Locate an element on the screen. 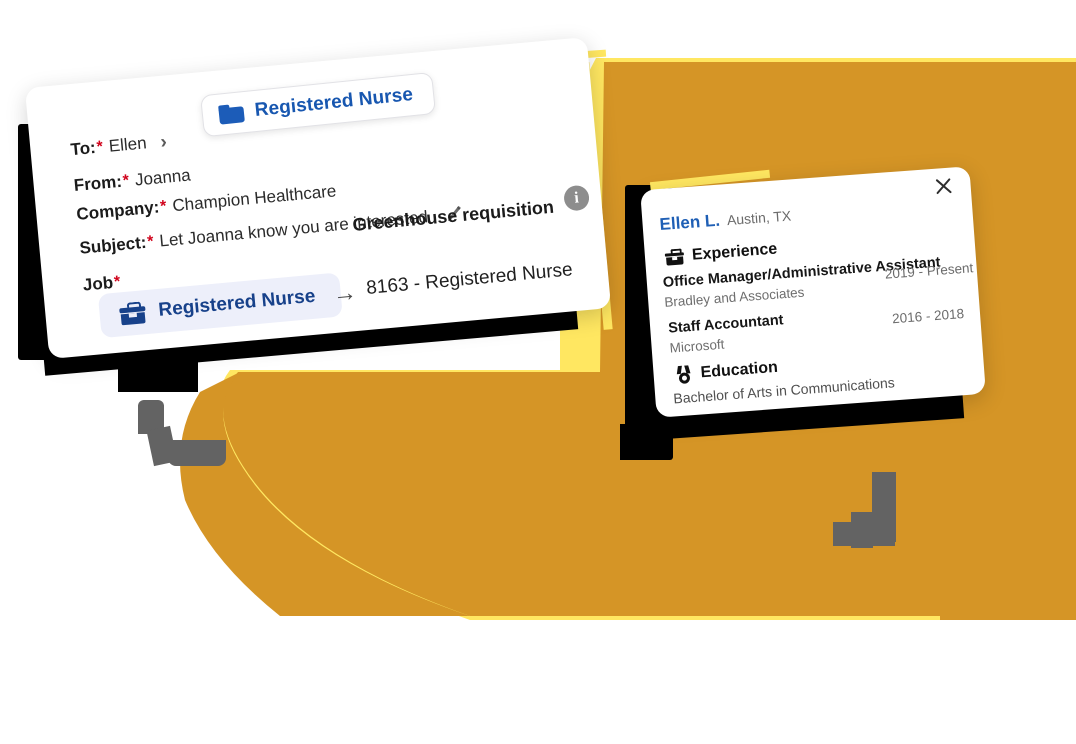 The width and height of the screenshot is (1076, 744). required-asterisk-company: * is located at coordinates (163, 206).